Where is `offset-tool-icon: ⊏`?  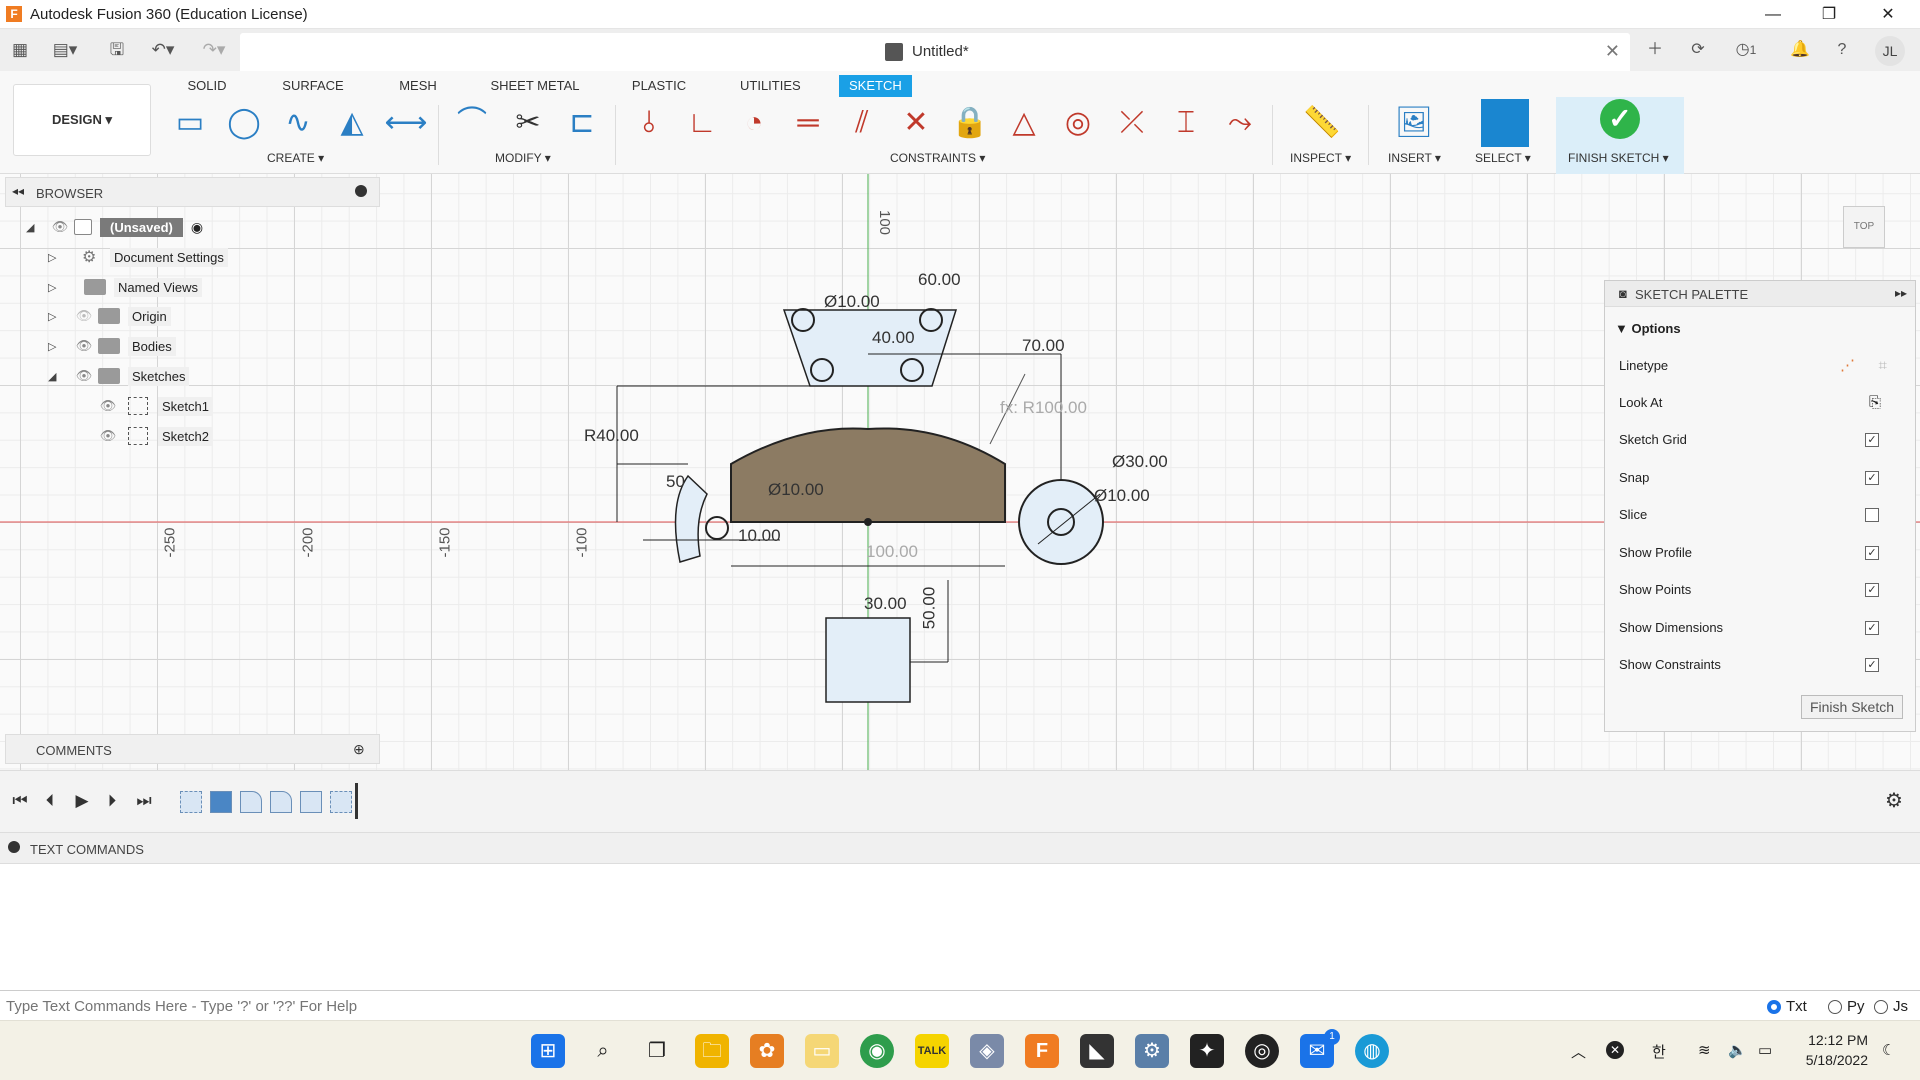 offset-tool-icon: ⊏ is located at coordinates (582, 123).